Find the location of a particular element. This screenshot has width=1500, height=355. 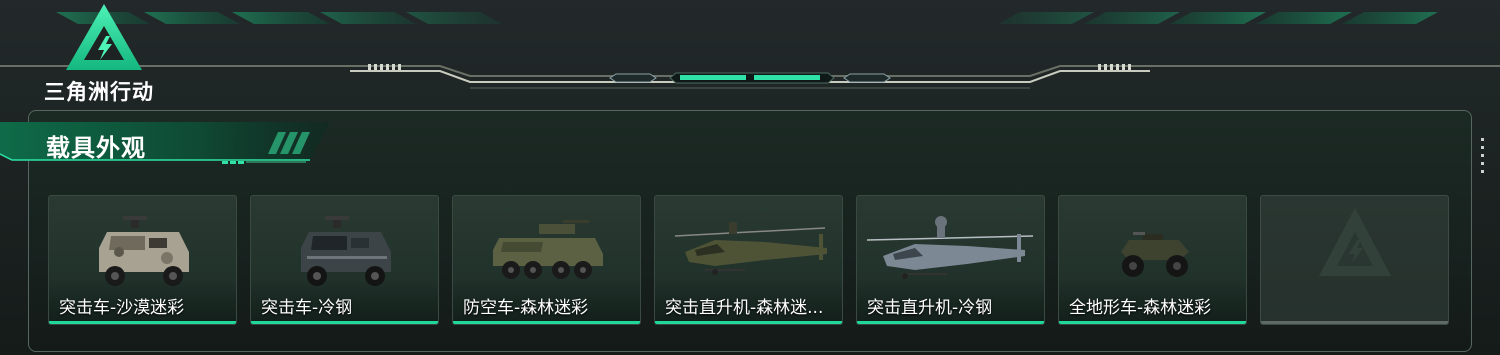

vehicle-card: 突击车-冷钢 is located at coordinates (344, 260).